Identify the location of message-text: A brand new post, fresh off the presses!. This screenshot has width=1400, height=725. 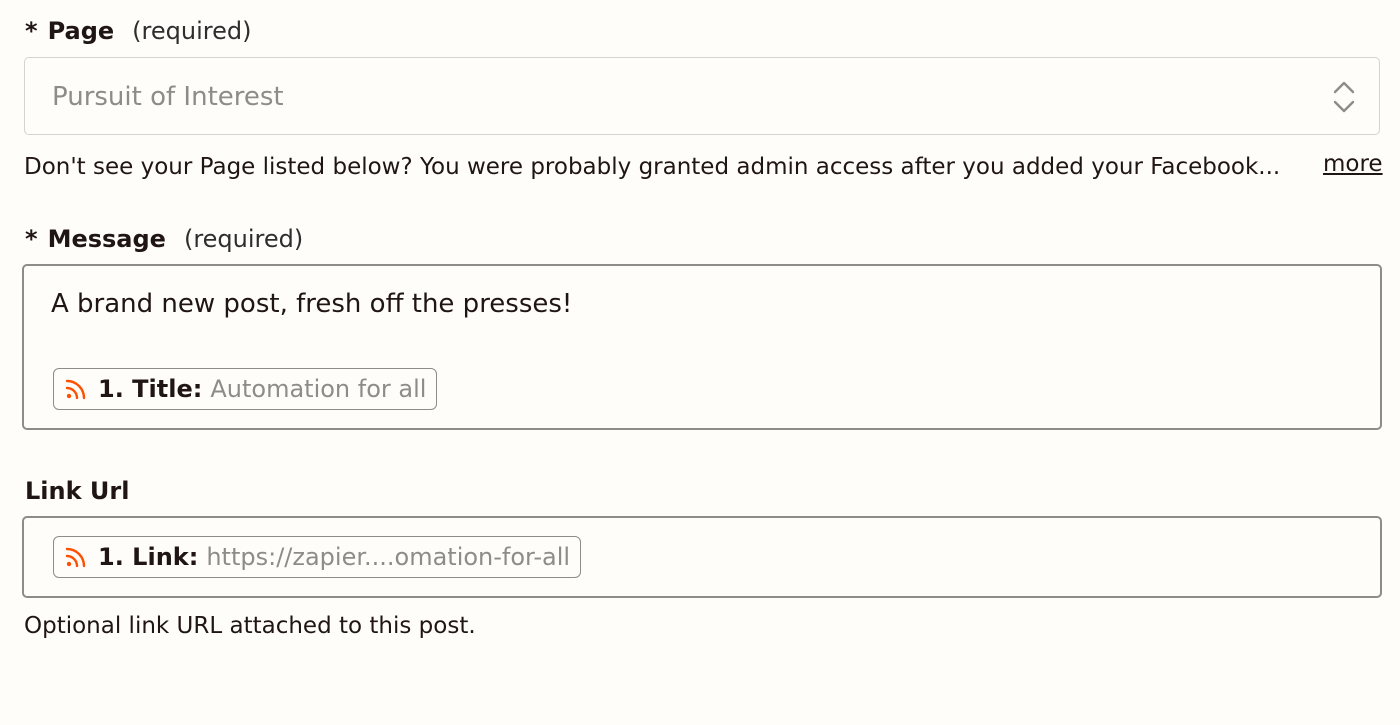
(312, 304).